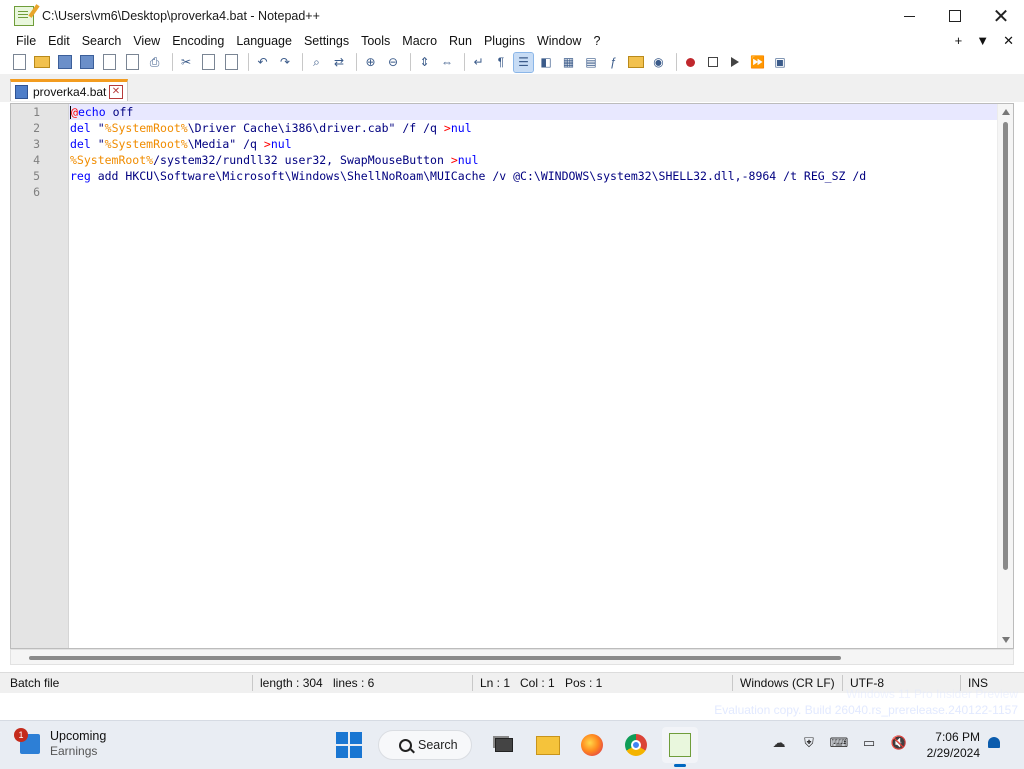  What do you see at coordinates (102, 41) in the screenshot?
I see `menu-search: Search` at bounding box center [102, 41].